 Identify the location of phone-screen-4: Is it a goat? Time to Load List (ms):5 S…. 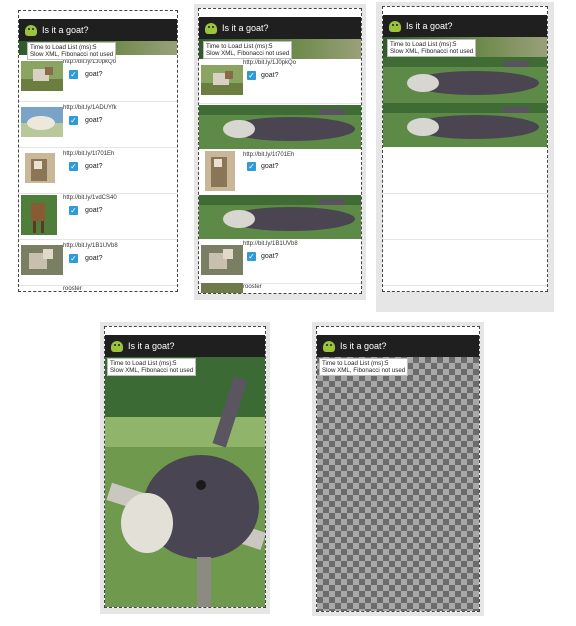
(185, 467).